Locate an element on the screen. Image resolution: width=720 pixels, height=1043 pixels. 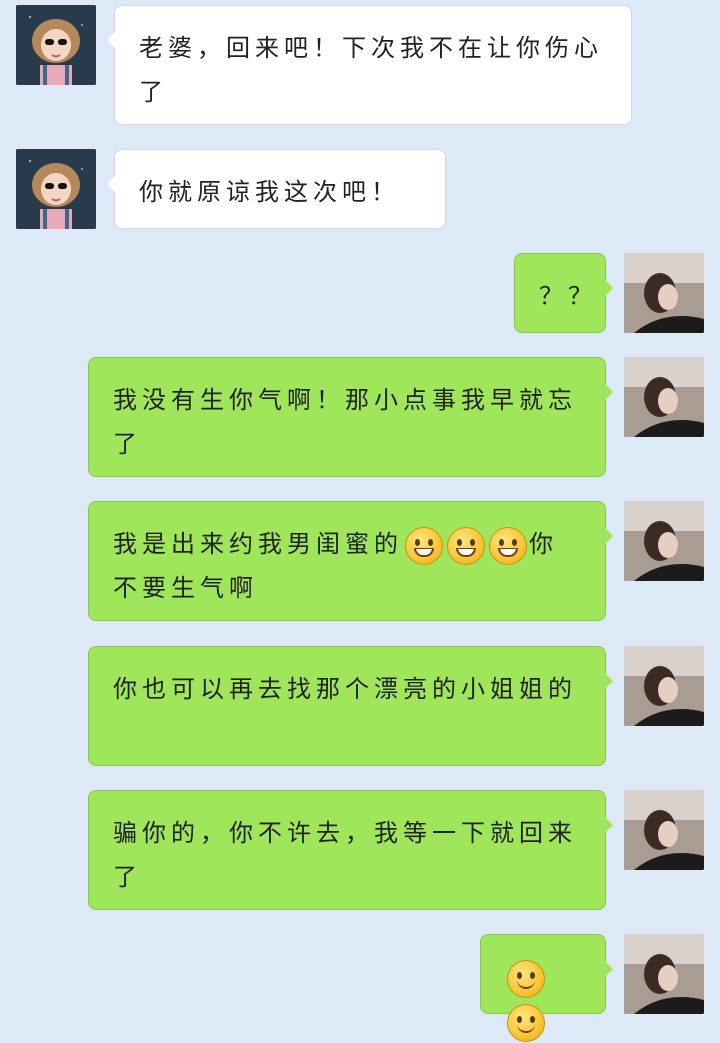
message-text: 骗你的，你不许去，我等一下就回来了 is located at coordinates (345, 855).